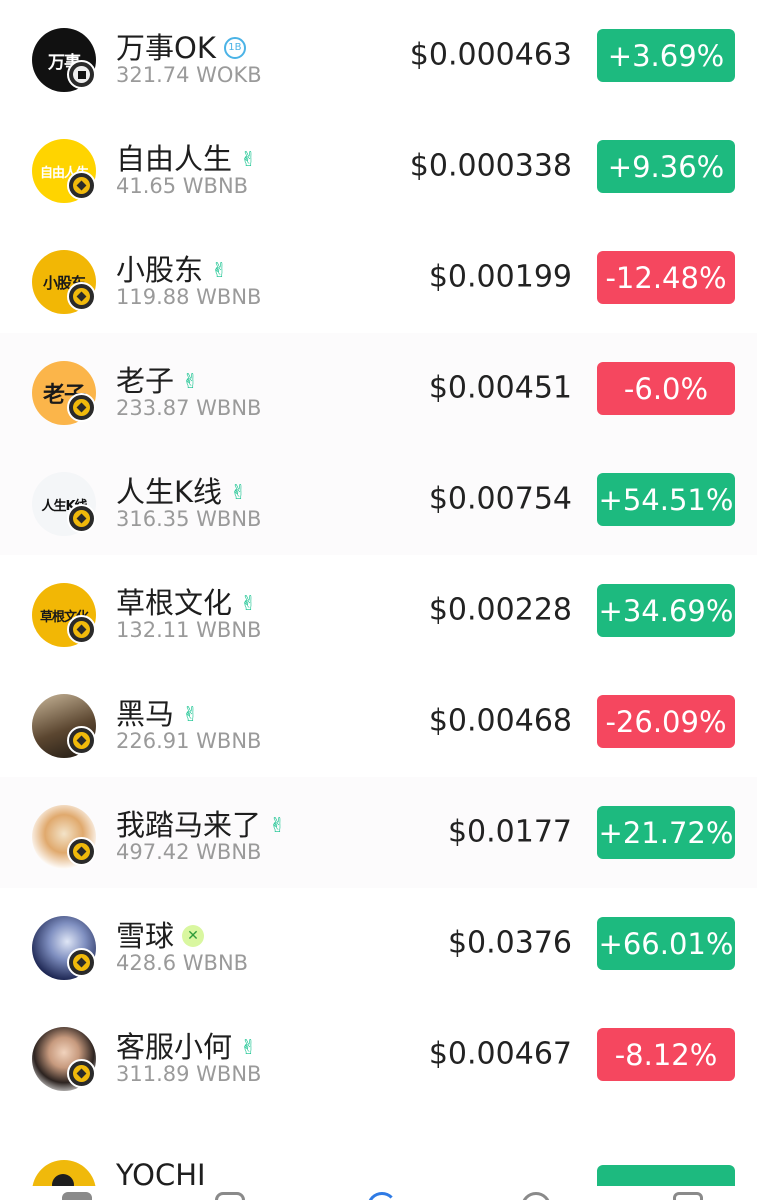 This screenshot has height=1200, width=757. I want to click on token-name: 万事OK 1B, so click(181, 48).